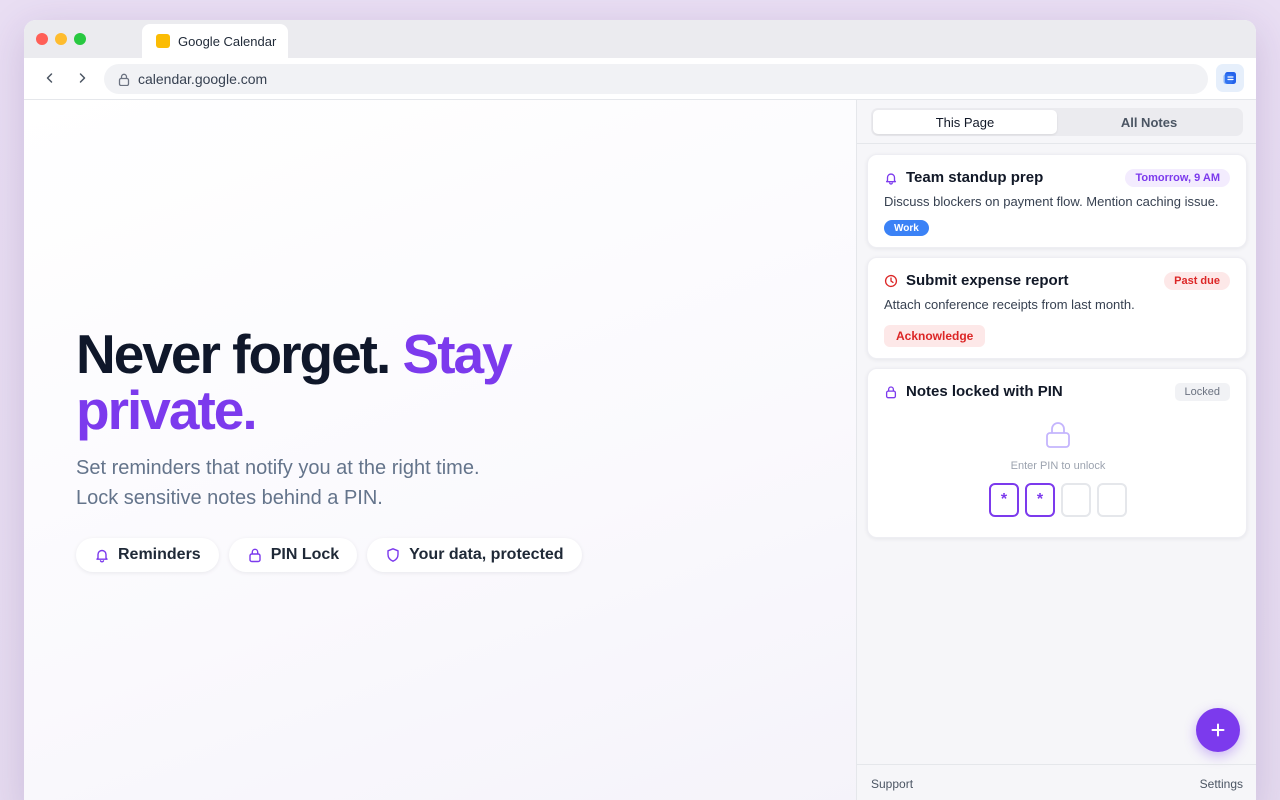  What do you see at coordinates (80, 39) in the screenshot?
I see `maximize-window-button` at bounding box center [80, 39].